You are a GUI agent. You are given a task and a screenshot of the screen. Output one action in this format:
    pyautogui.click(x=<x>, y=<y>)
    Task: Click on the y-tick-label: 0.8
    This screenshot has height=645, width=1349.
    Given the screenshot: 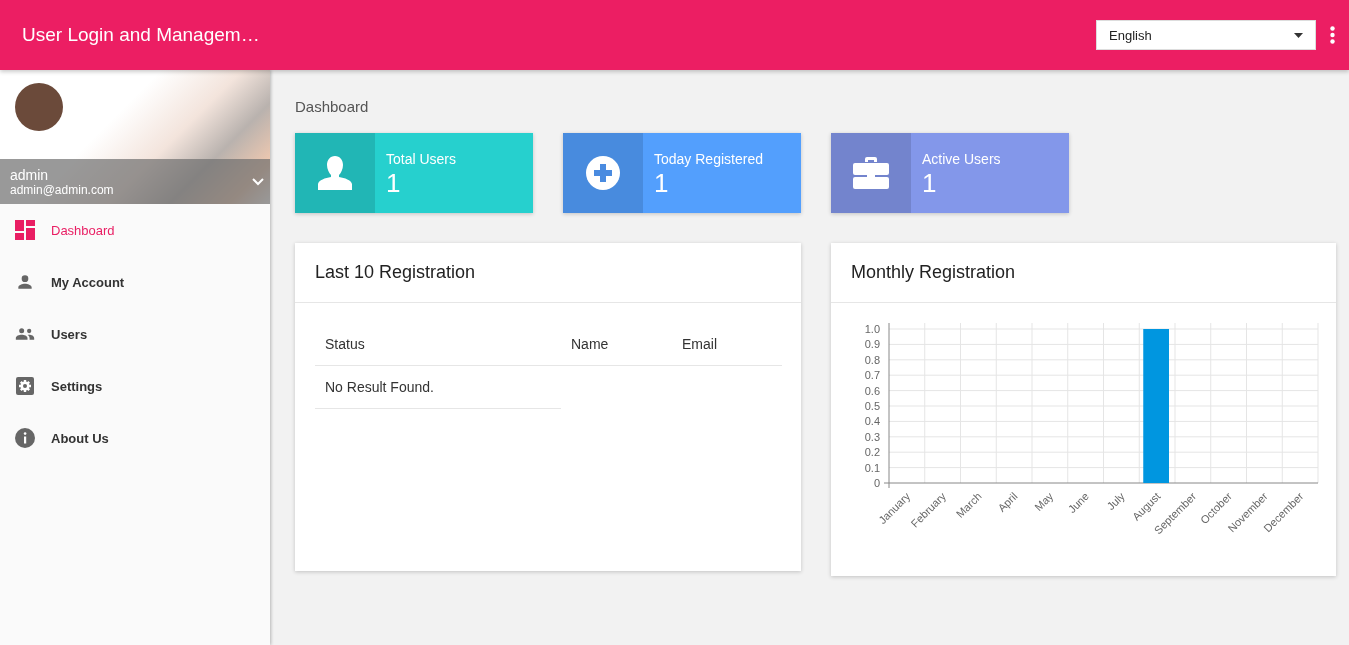 What is the action you would take?
    pyautogui.click(x=872, y=359)
    